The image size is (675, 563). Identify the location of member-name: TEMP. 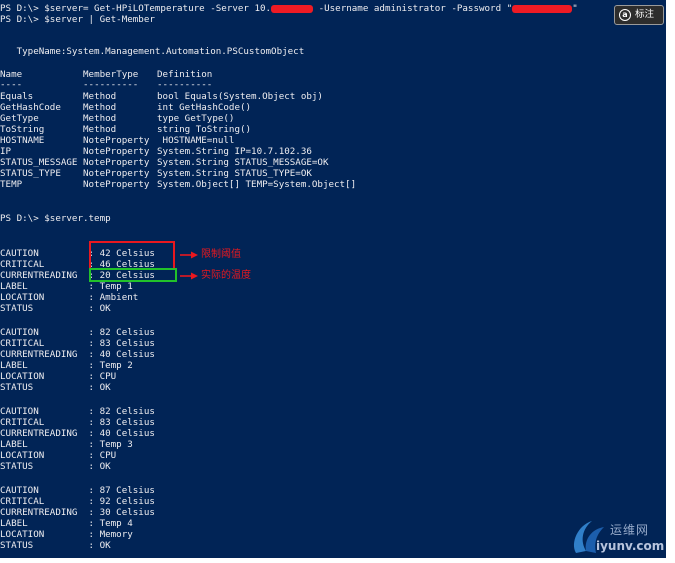
(11, 184).